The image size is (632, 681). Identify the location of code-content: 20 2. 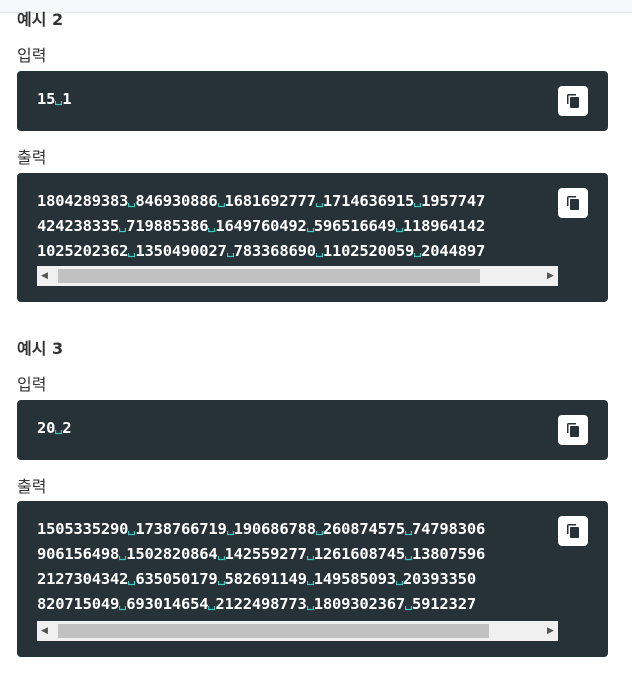
(297, 428).